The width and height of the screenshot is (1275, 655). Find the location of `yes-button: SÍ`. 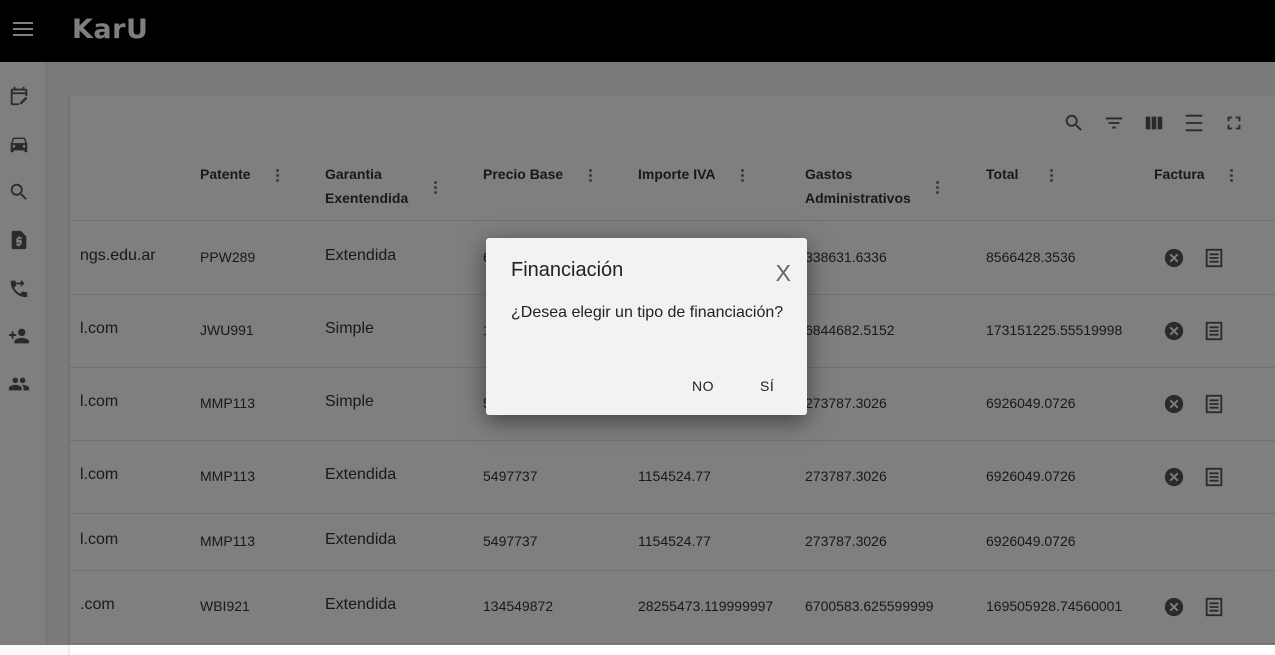

yes-button: SÍ is located at coordinates (767, 386).